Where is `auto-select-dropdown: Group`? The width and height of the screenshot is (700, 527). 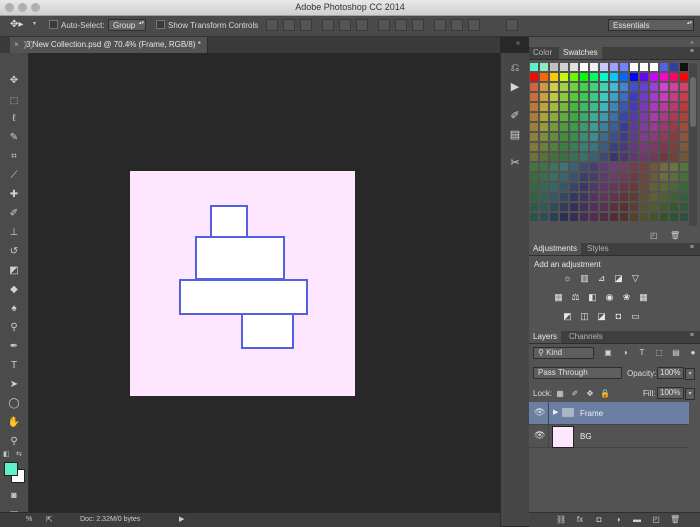 auto-select-dropdown: Group is located at coordinates (127, 25).